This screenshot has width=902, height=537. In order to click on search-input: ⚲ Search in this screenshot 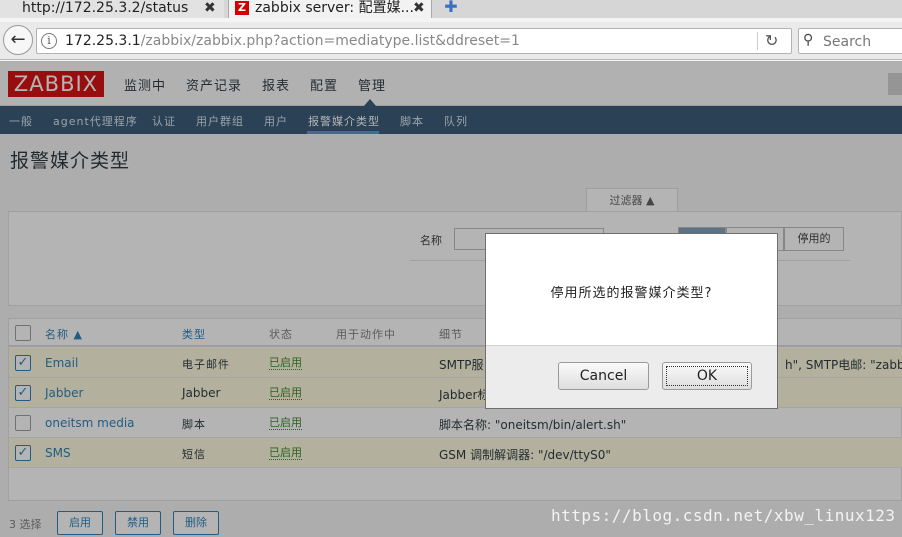, I will do `click(850, 41)`.